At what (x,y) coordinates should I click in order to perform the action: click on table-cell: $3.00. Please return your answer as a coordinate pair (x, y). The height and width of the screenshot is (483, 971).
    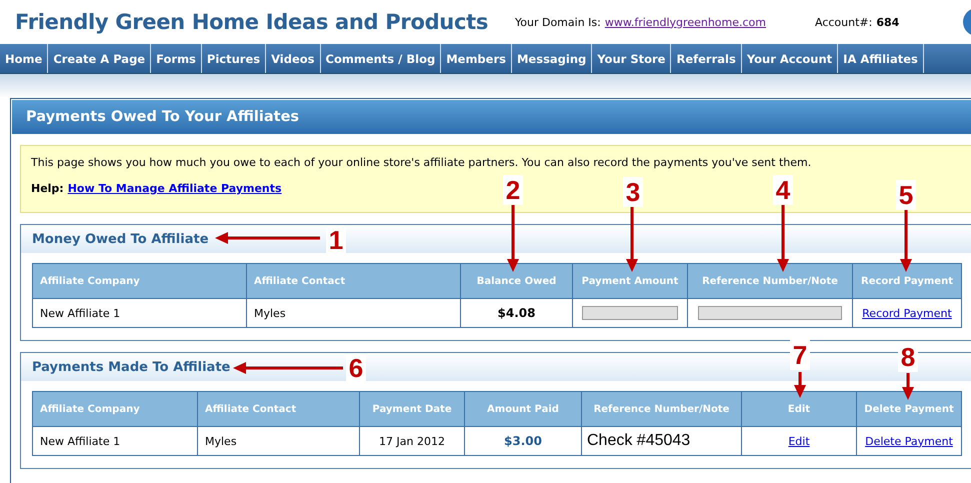
    Looking at the image, I should click on (523, 441).